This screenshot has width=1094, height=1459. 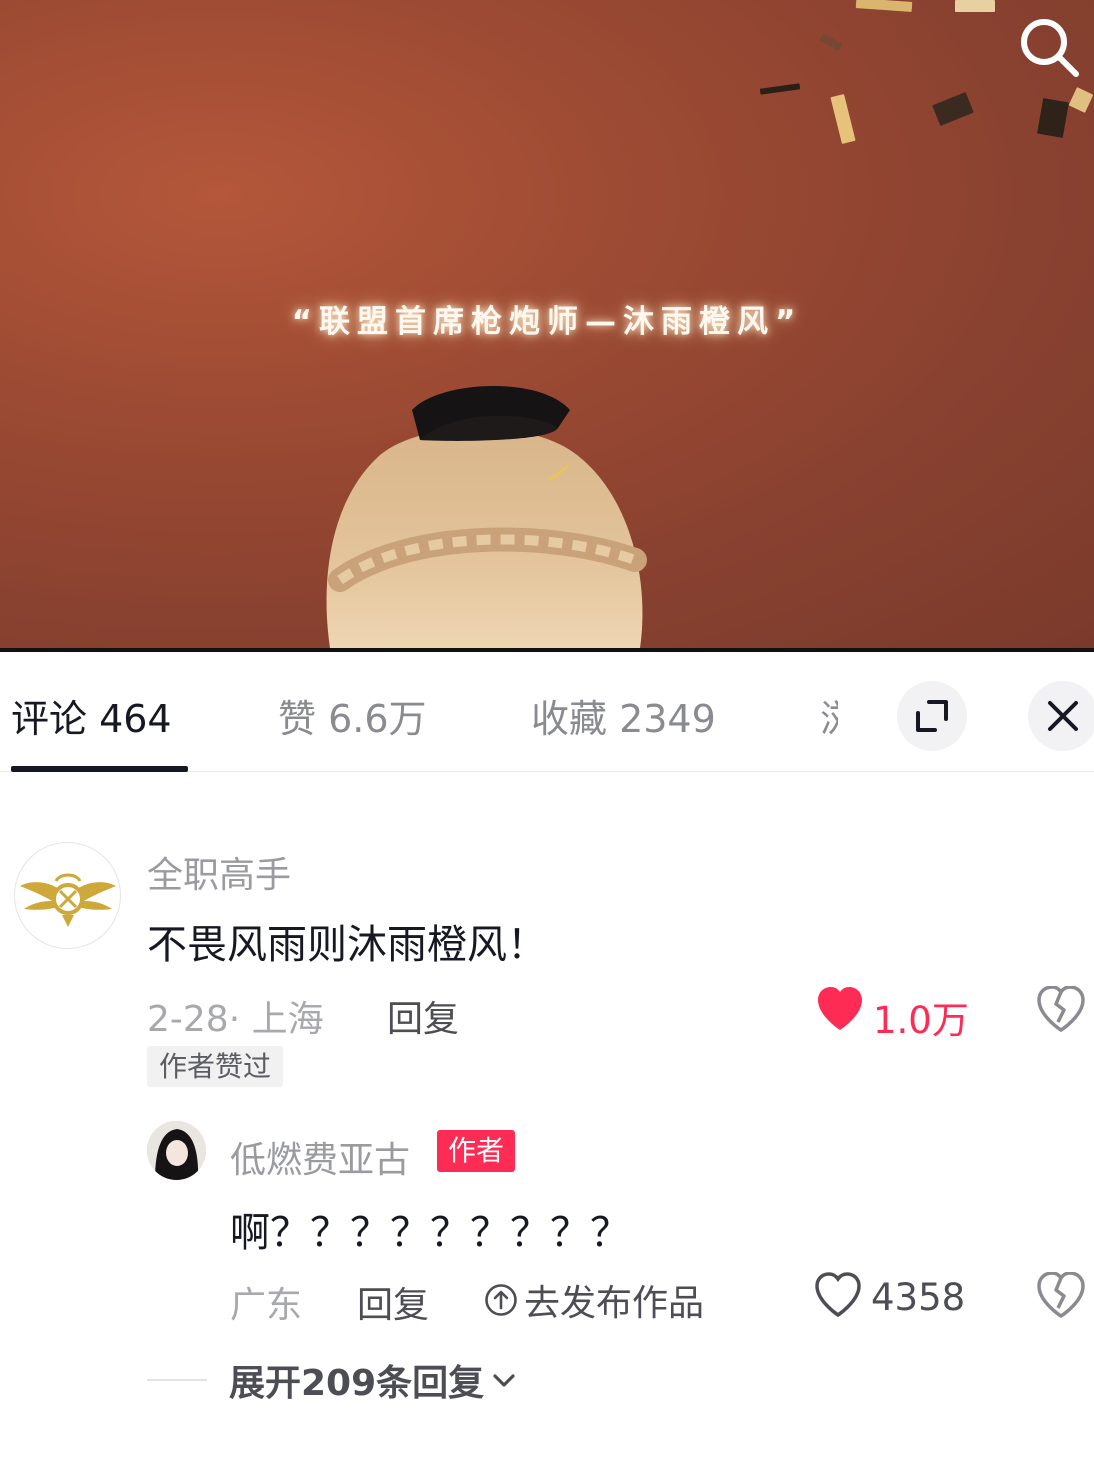 I want to click on reply-text: 啊？？？？？？？？？, so click(x=430, y=1229).